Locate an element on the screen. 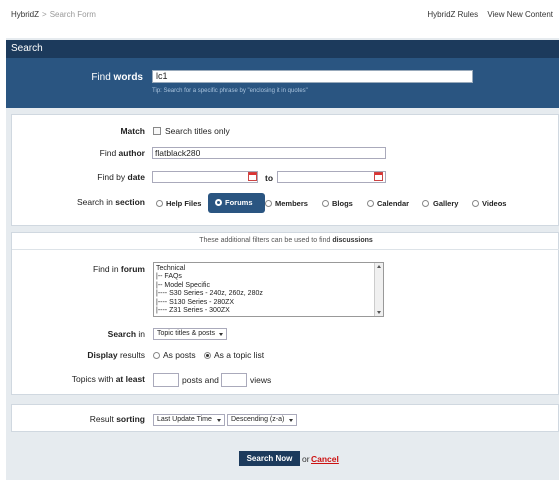  section-gallery-radio is located at coordinates (425, 203).